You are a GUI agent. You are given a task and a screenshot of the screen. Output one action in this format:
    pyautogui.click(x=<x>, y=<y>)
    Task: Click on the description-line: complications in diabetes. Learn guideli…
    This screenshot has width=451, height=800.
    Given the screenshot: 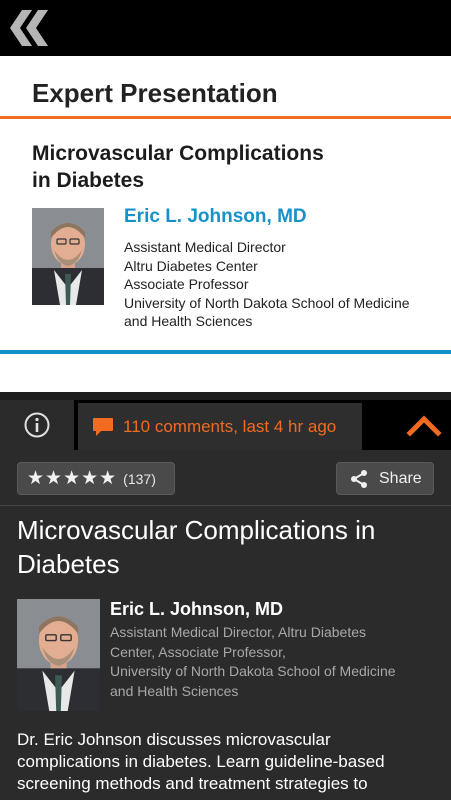 What is the action you would take?
    pyautogui.click(x=201, y=761)
    